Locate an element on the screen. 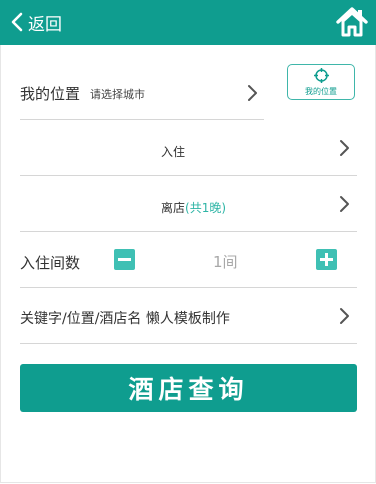  nights-count: (共1晚) is located at coordinates (206, 208).